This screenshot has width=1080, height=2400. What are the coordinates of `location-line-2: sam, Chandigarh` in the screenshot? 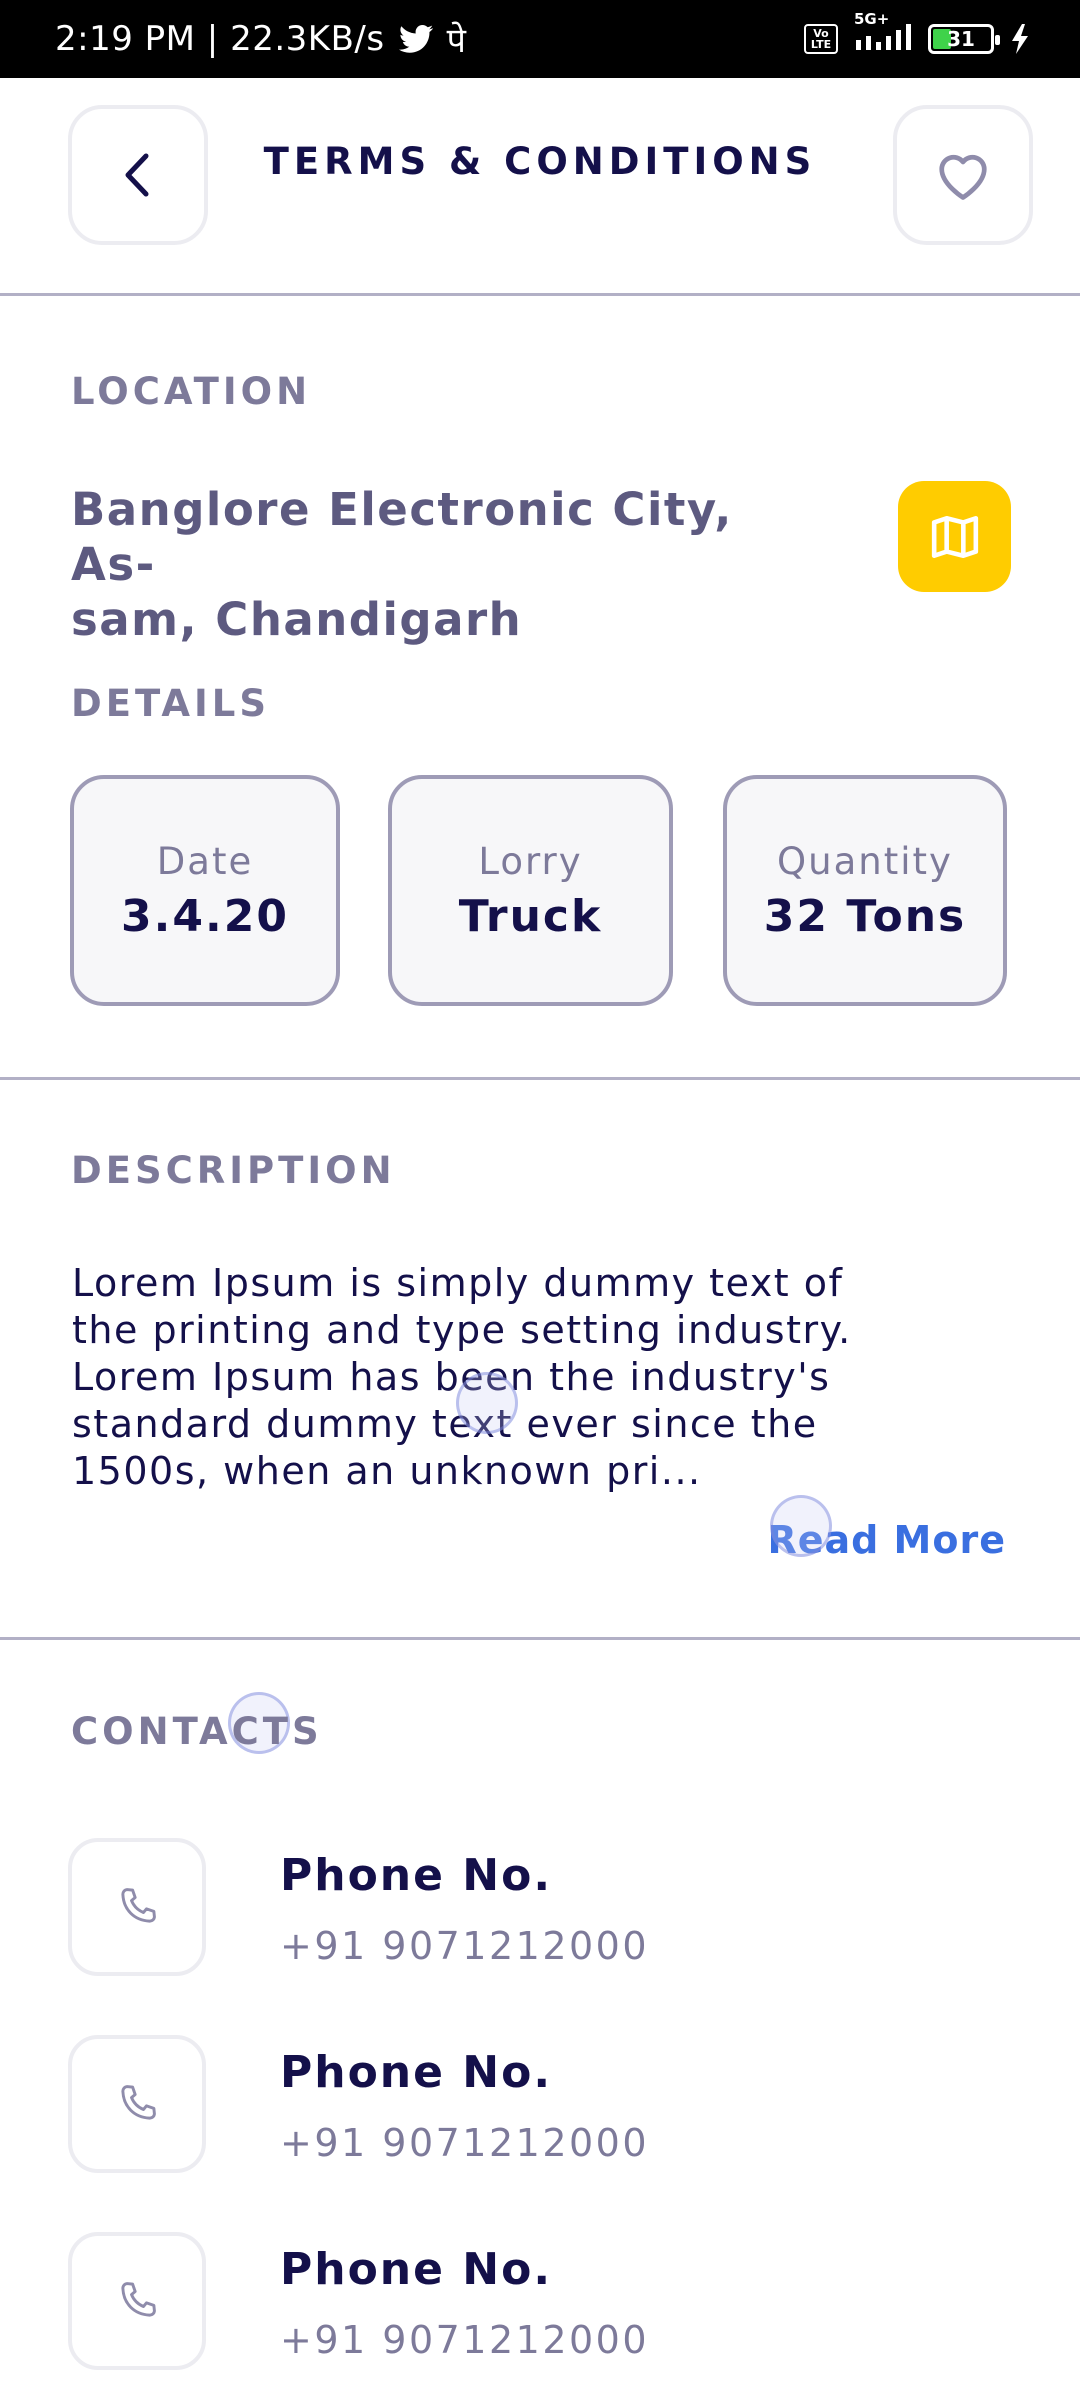 It's located at (297, 619).